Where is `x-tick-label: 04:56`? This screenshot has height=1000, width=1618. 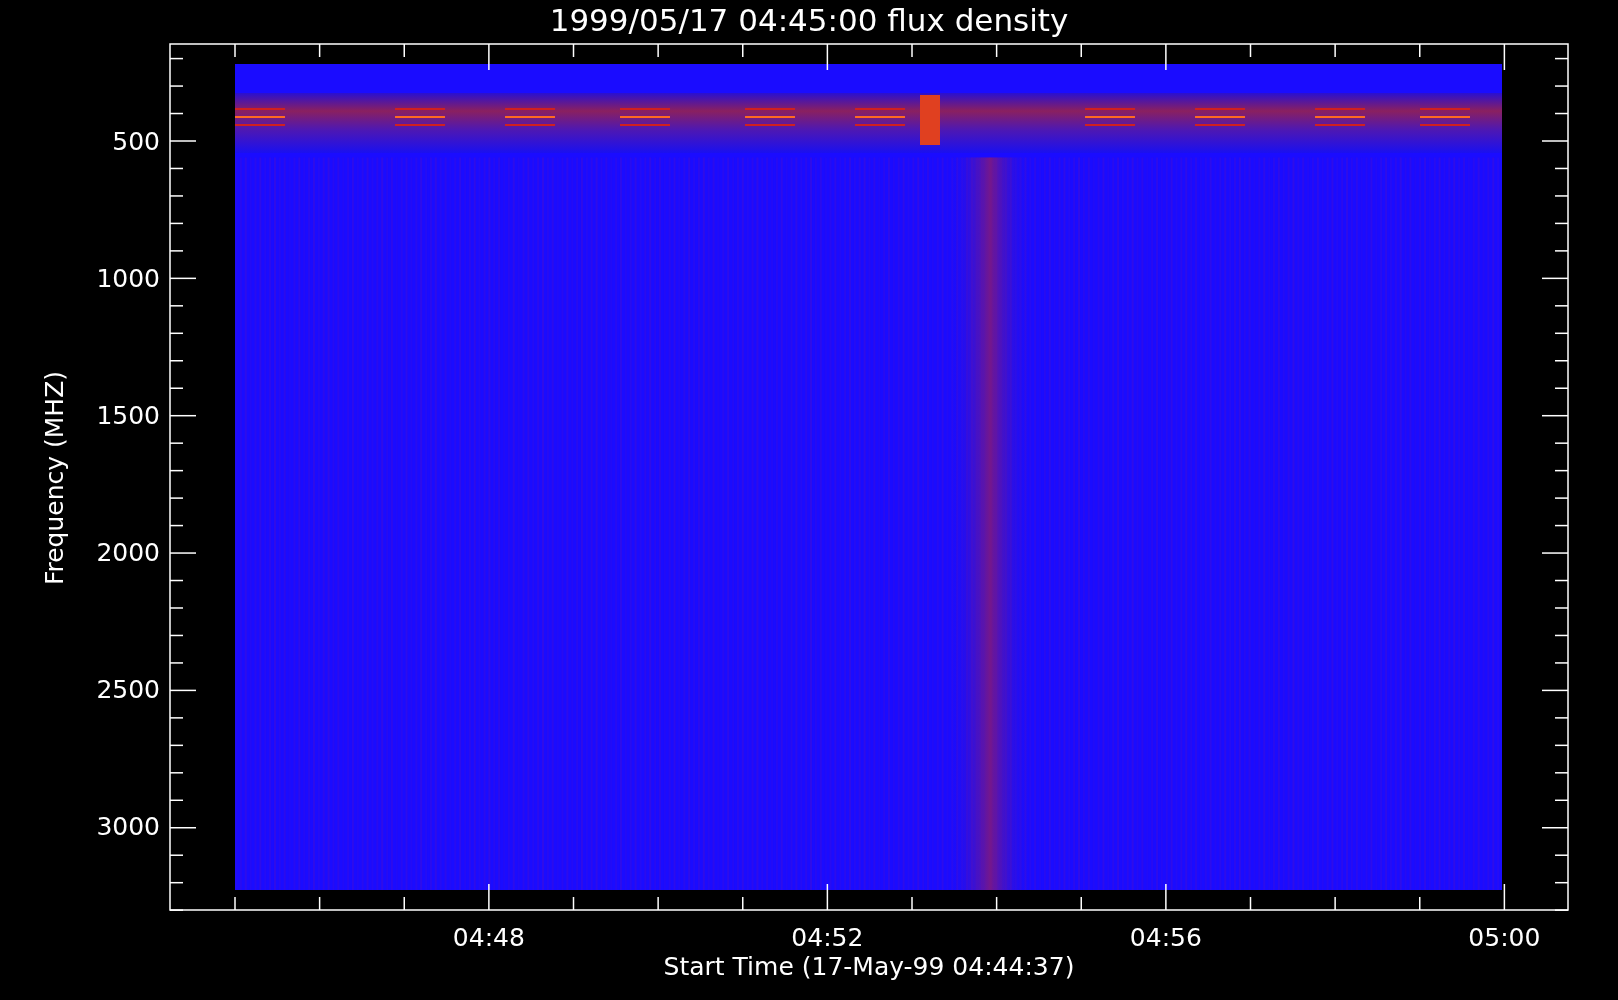
x-tick-label: 04:56 is located at coordinates (1165, 937).